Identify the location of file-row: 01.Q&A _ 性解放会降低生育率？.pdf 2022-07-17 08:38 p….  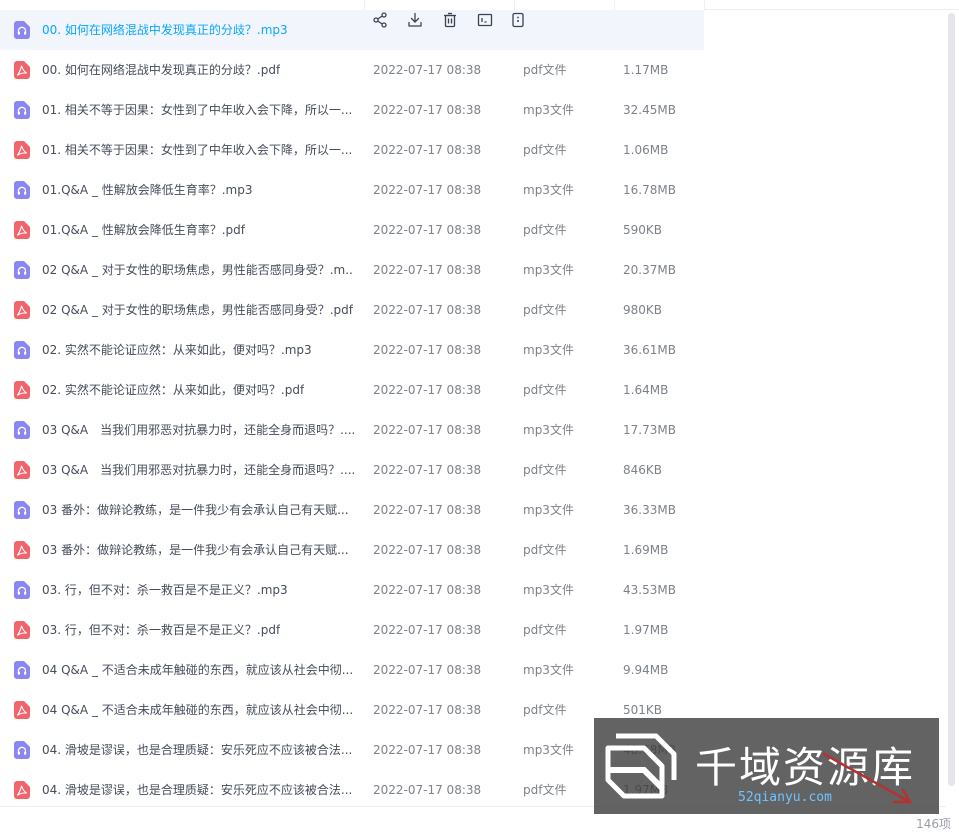
(352, 230).